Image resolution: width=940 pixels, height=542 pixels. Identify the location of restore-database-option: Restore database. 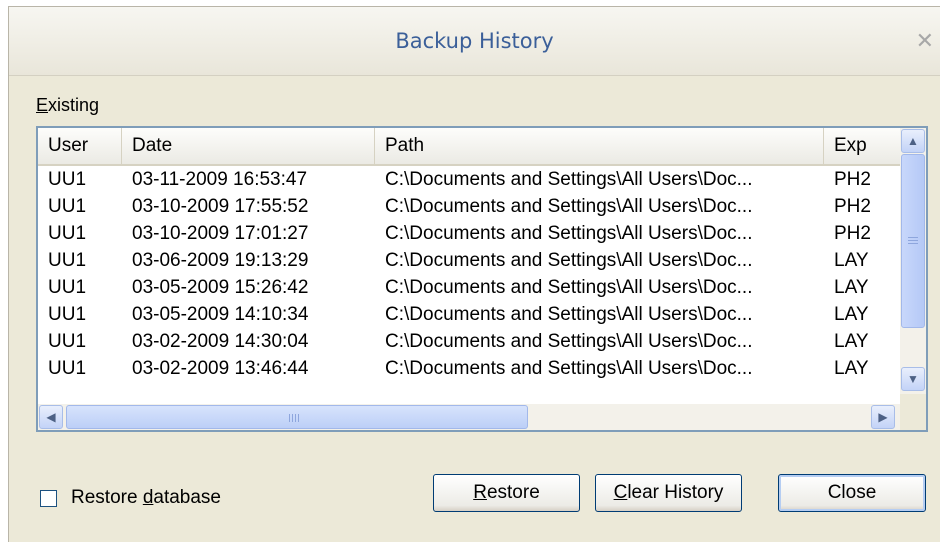
(130, 498).